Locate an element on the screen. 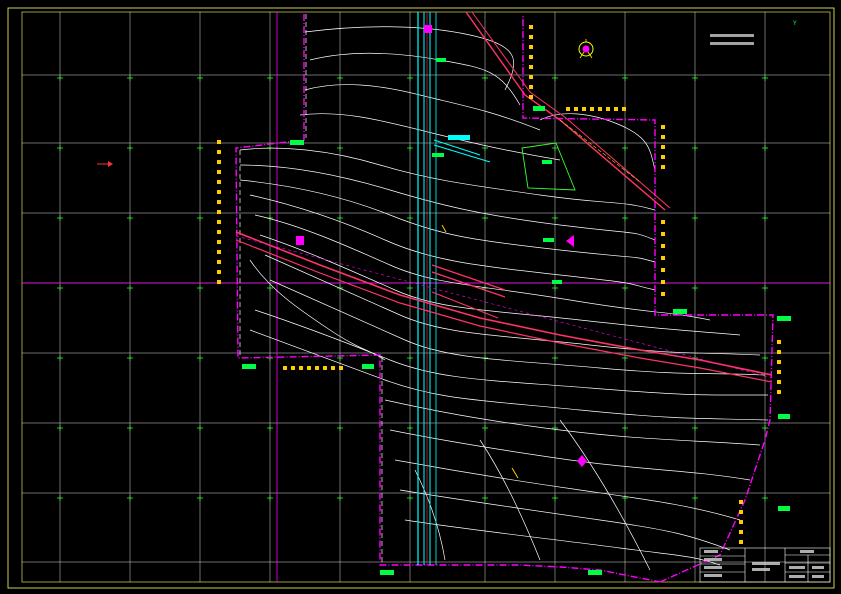 This screenshot has height=594, width=841. north-mark: Y is located at coordinates (794, 23).